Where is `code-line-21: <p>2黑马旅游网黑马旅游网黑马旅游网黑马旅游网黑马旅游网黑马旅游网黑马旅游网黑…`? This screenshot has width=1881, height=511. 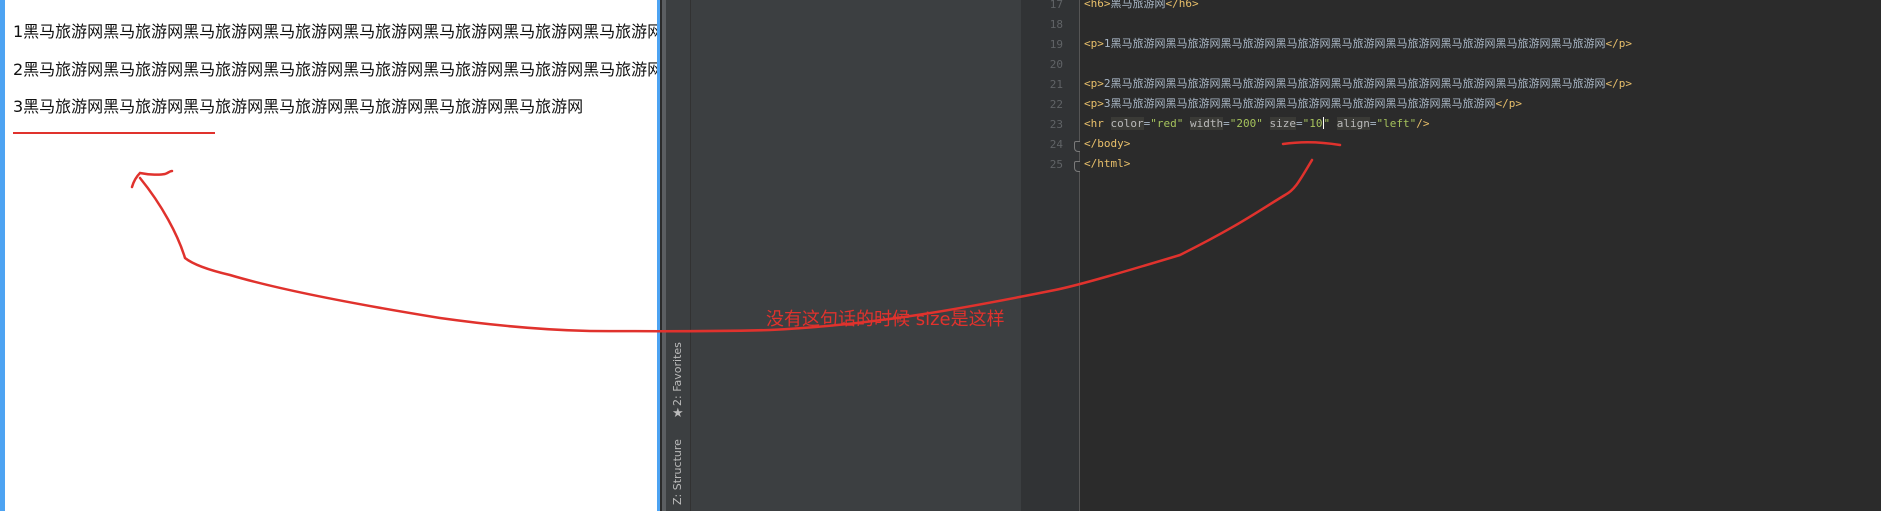 code-line-21: <p>2黑马旅游网黑马旅游网黑马旅游网黑马旅游网黑马旅游网黑马旅游网黑马旅游网黑… is located at coordinates (1358, 83).